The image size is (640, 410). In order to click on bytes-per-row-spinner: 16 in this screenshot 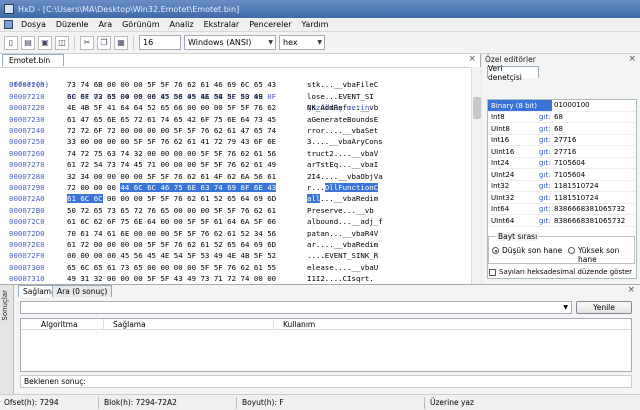, I will do `click(160, 42)`.